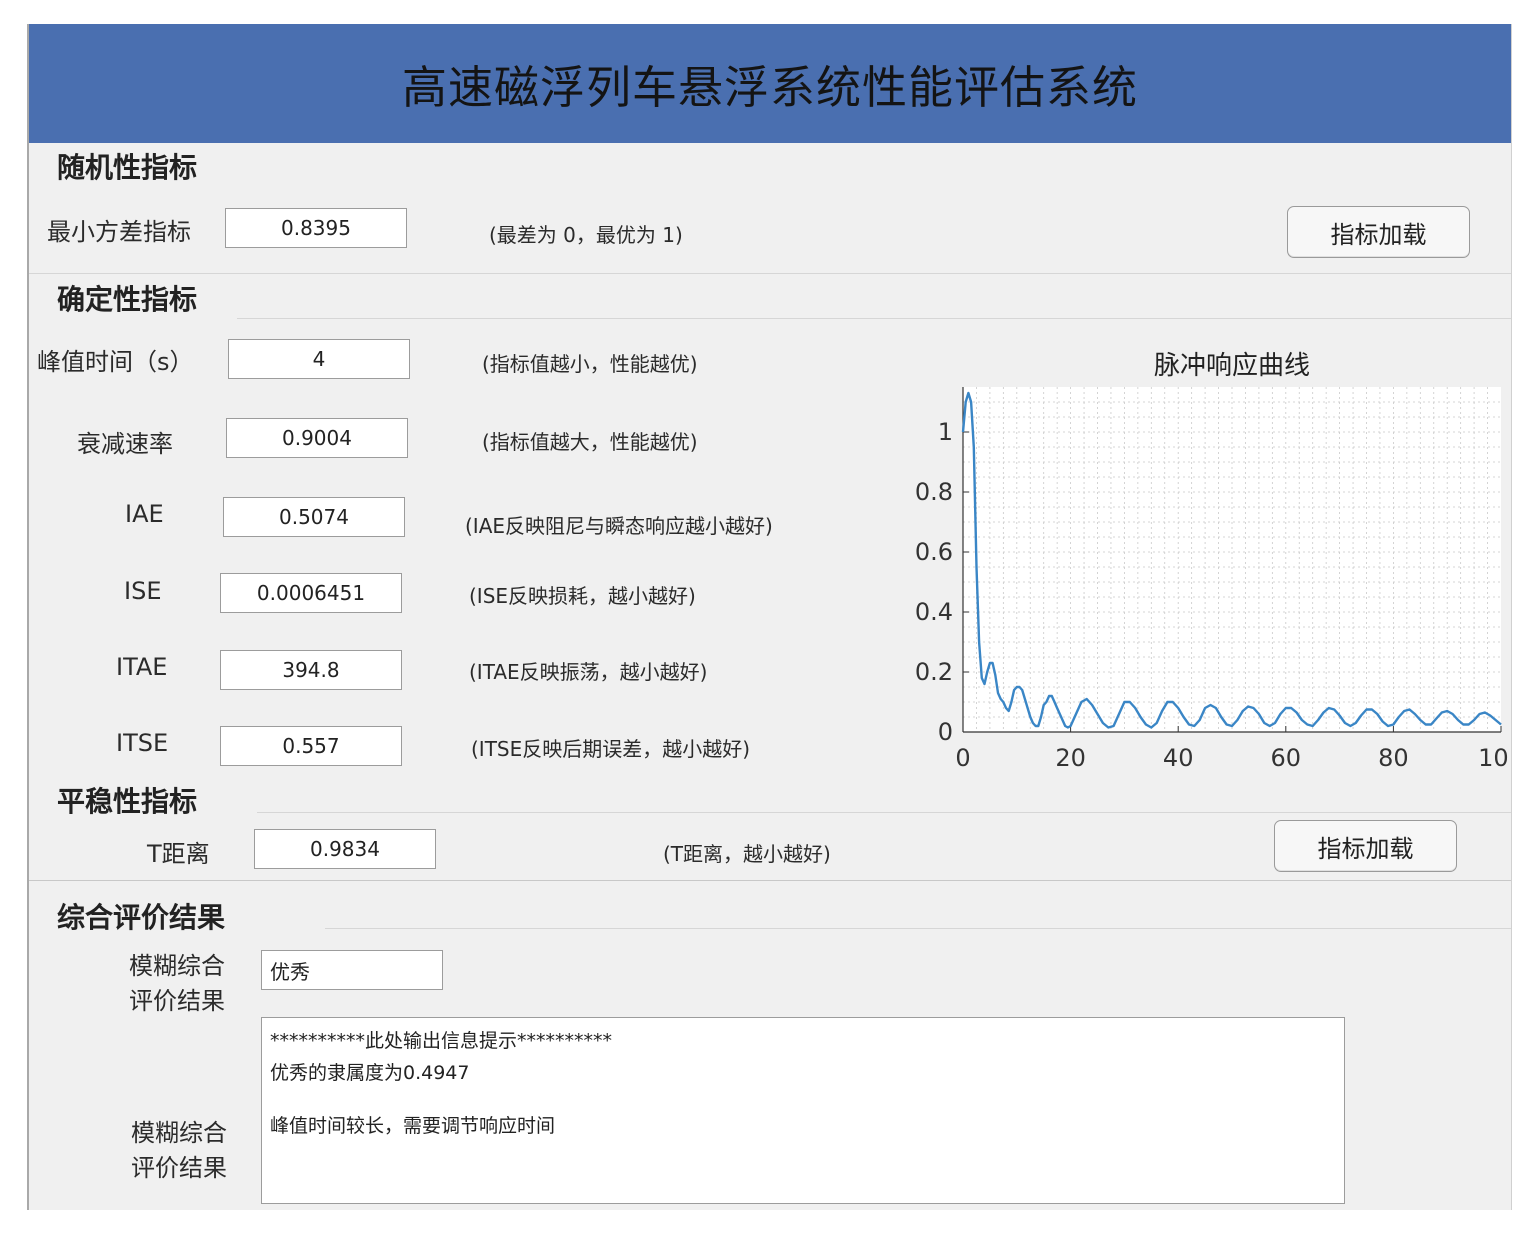 Image resolution: width=1532 pixels, height=1239 pixels. I want to click on x-tick-label: 20, so click(1070, 758).